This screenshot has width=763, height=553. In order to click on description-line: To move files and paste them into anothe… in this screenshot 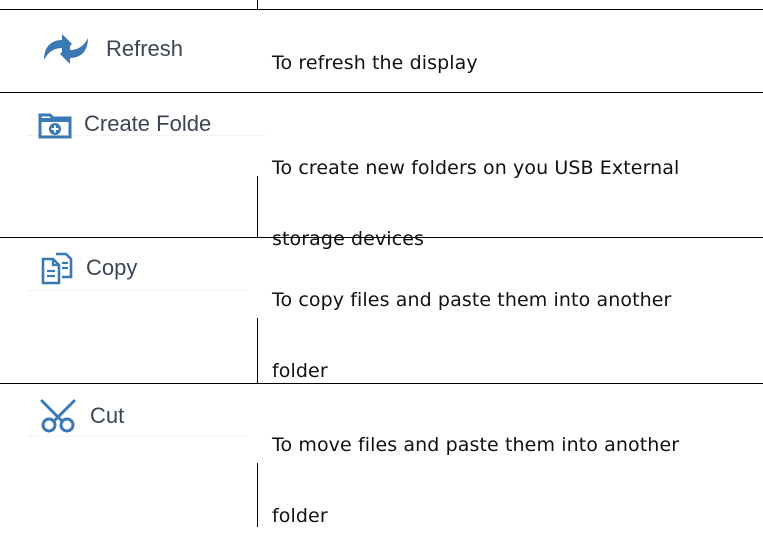, I will do `click(476, 445)`.